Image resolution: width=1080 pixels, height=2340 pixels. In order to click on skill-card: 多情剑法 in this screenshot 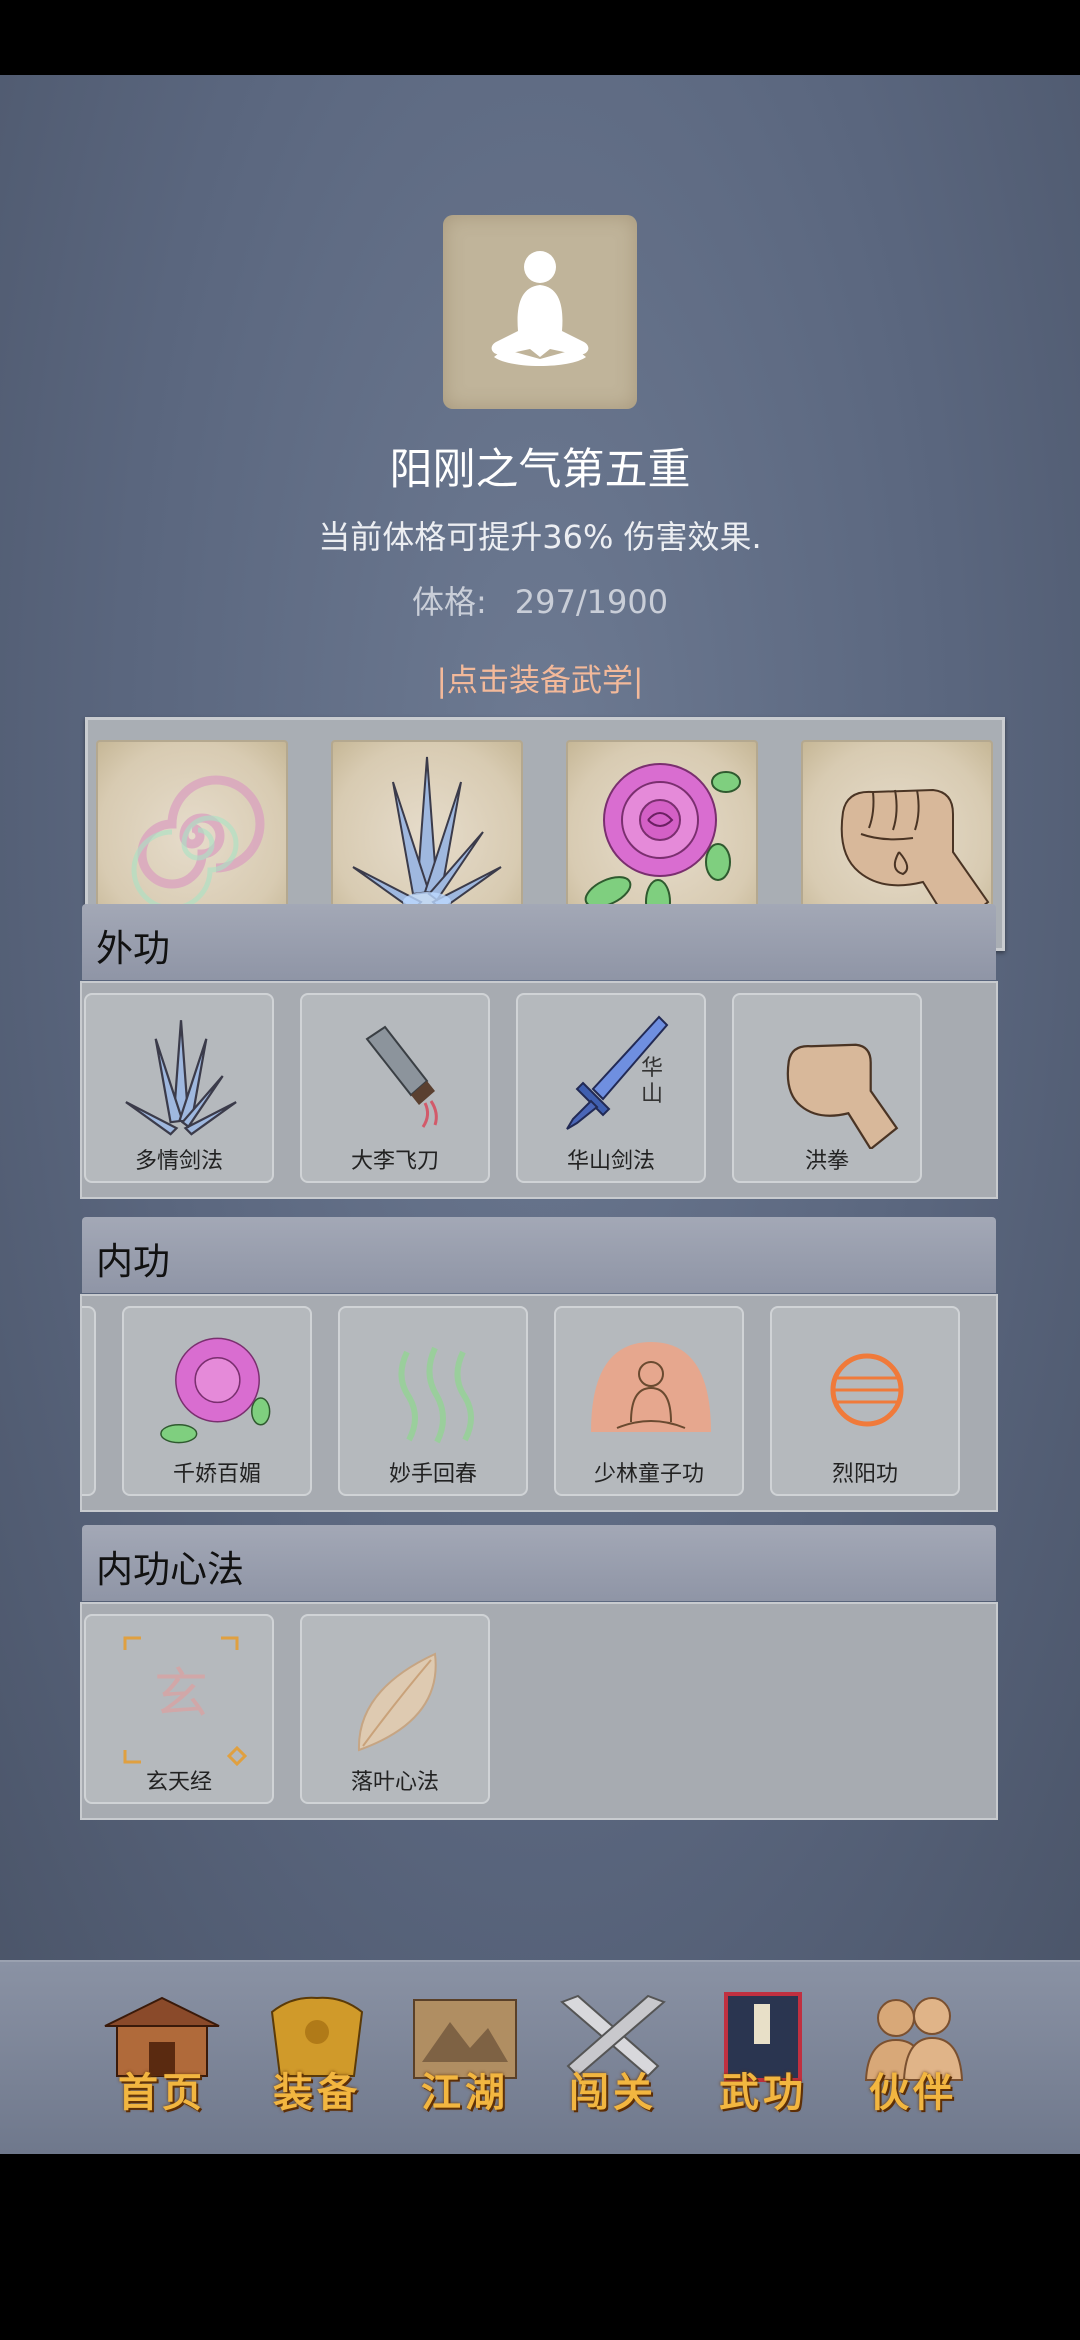, I will do `click(179, 1088)`.